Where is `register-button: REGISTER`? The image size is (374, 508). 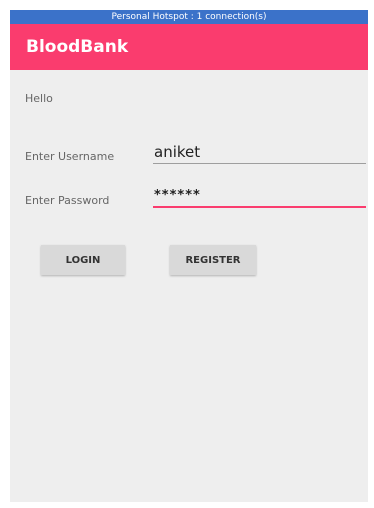 register-button: REGISTER is located at coordinates (213, 260).